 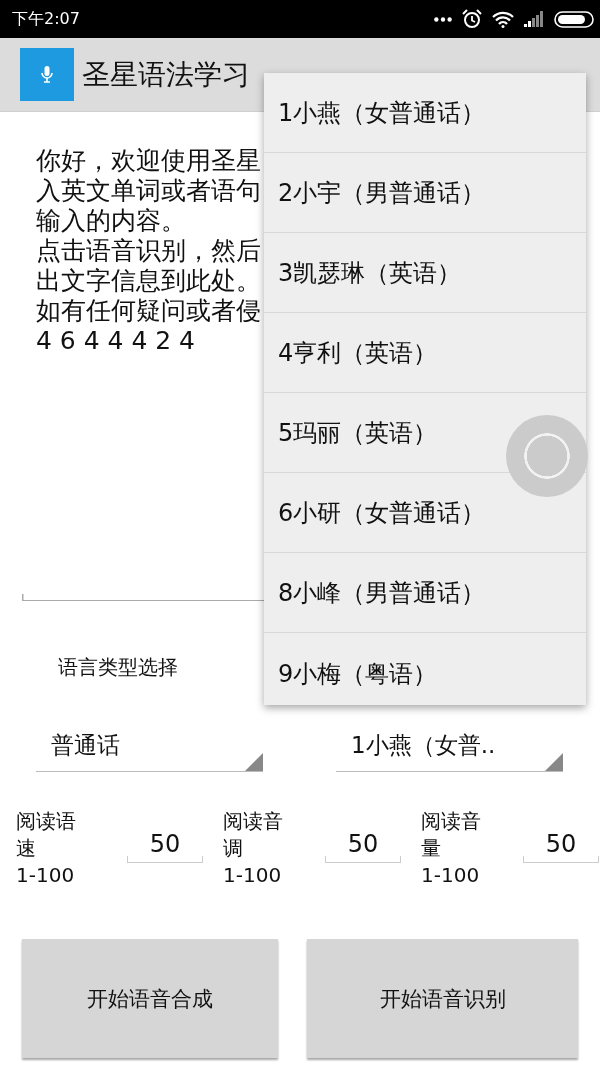 What do you see at coordinates (442, 998) in the screenshot?
I see `action-button: 开始语音识别` at bounding box center [442, 998].